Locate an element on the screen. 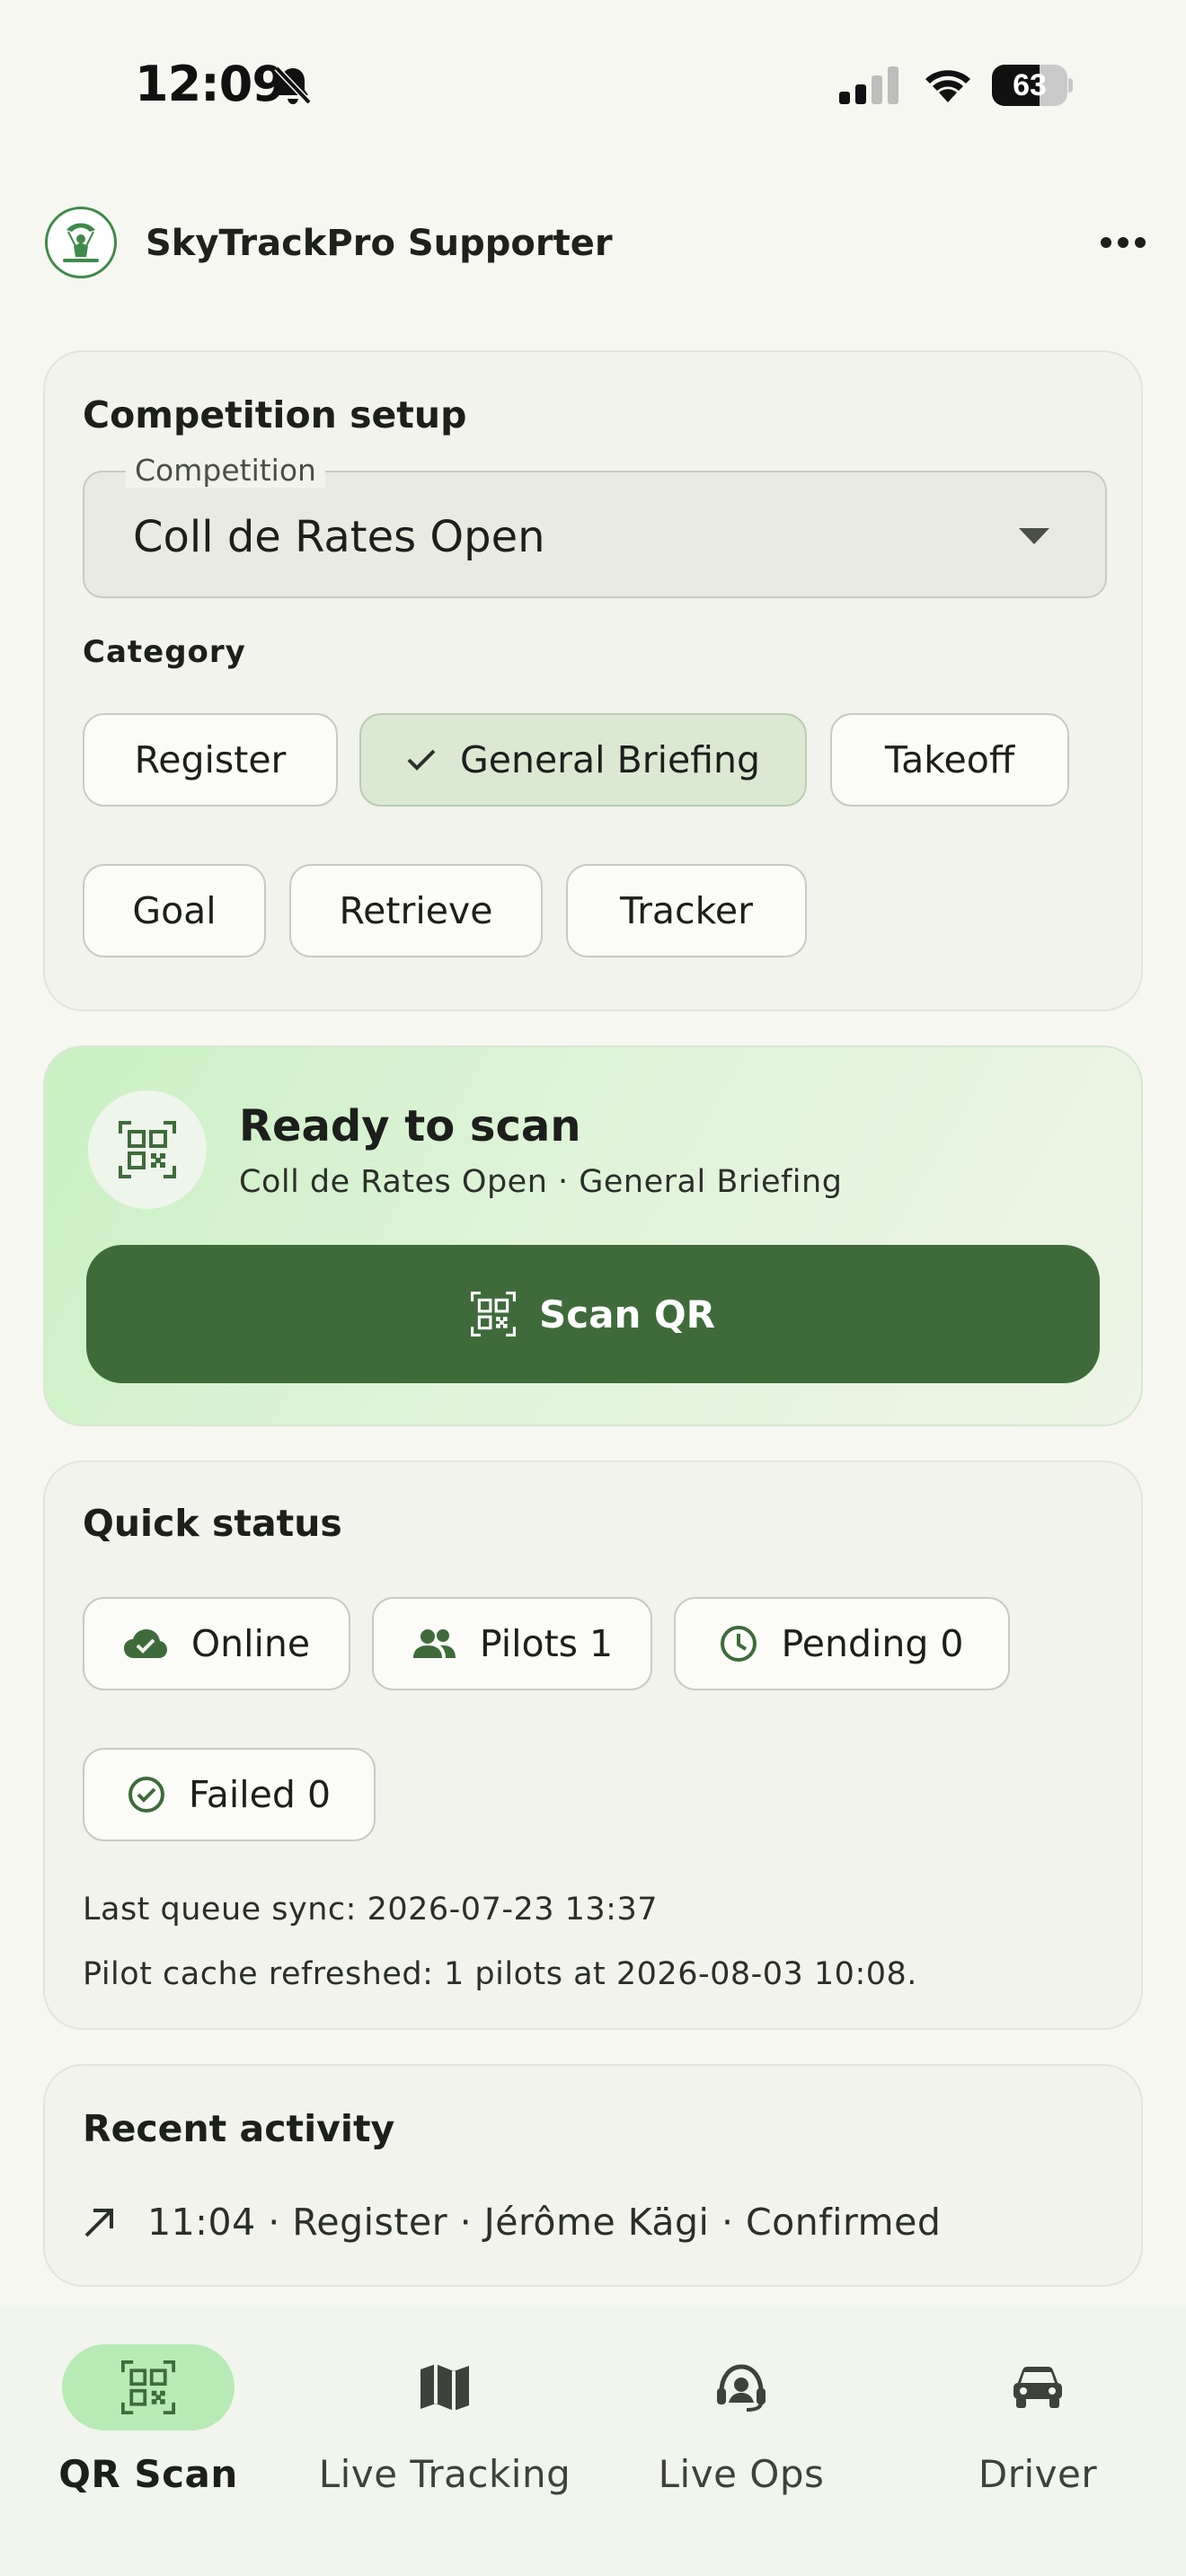  more-horizontal-icon is located at coordinates (1123, 242).